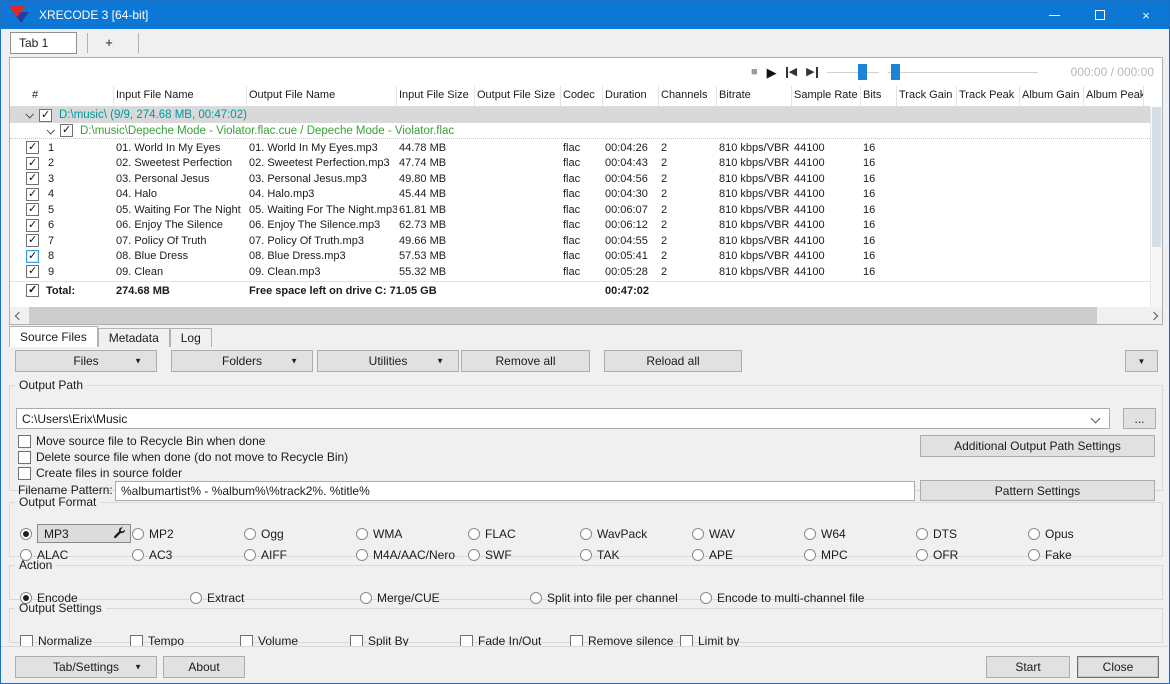  What do you see at coordinates (582, 96) in the screenshot?
I see `column-header: Codec` at bounding box center [582, 96].